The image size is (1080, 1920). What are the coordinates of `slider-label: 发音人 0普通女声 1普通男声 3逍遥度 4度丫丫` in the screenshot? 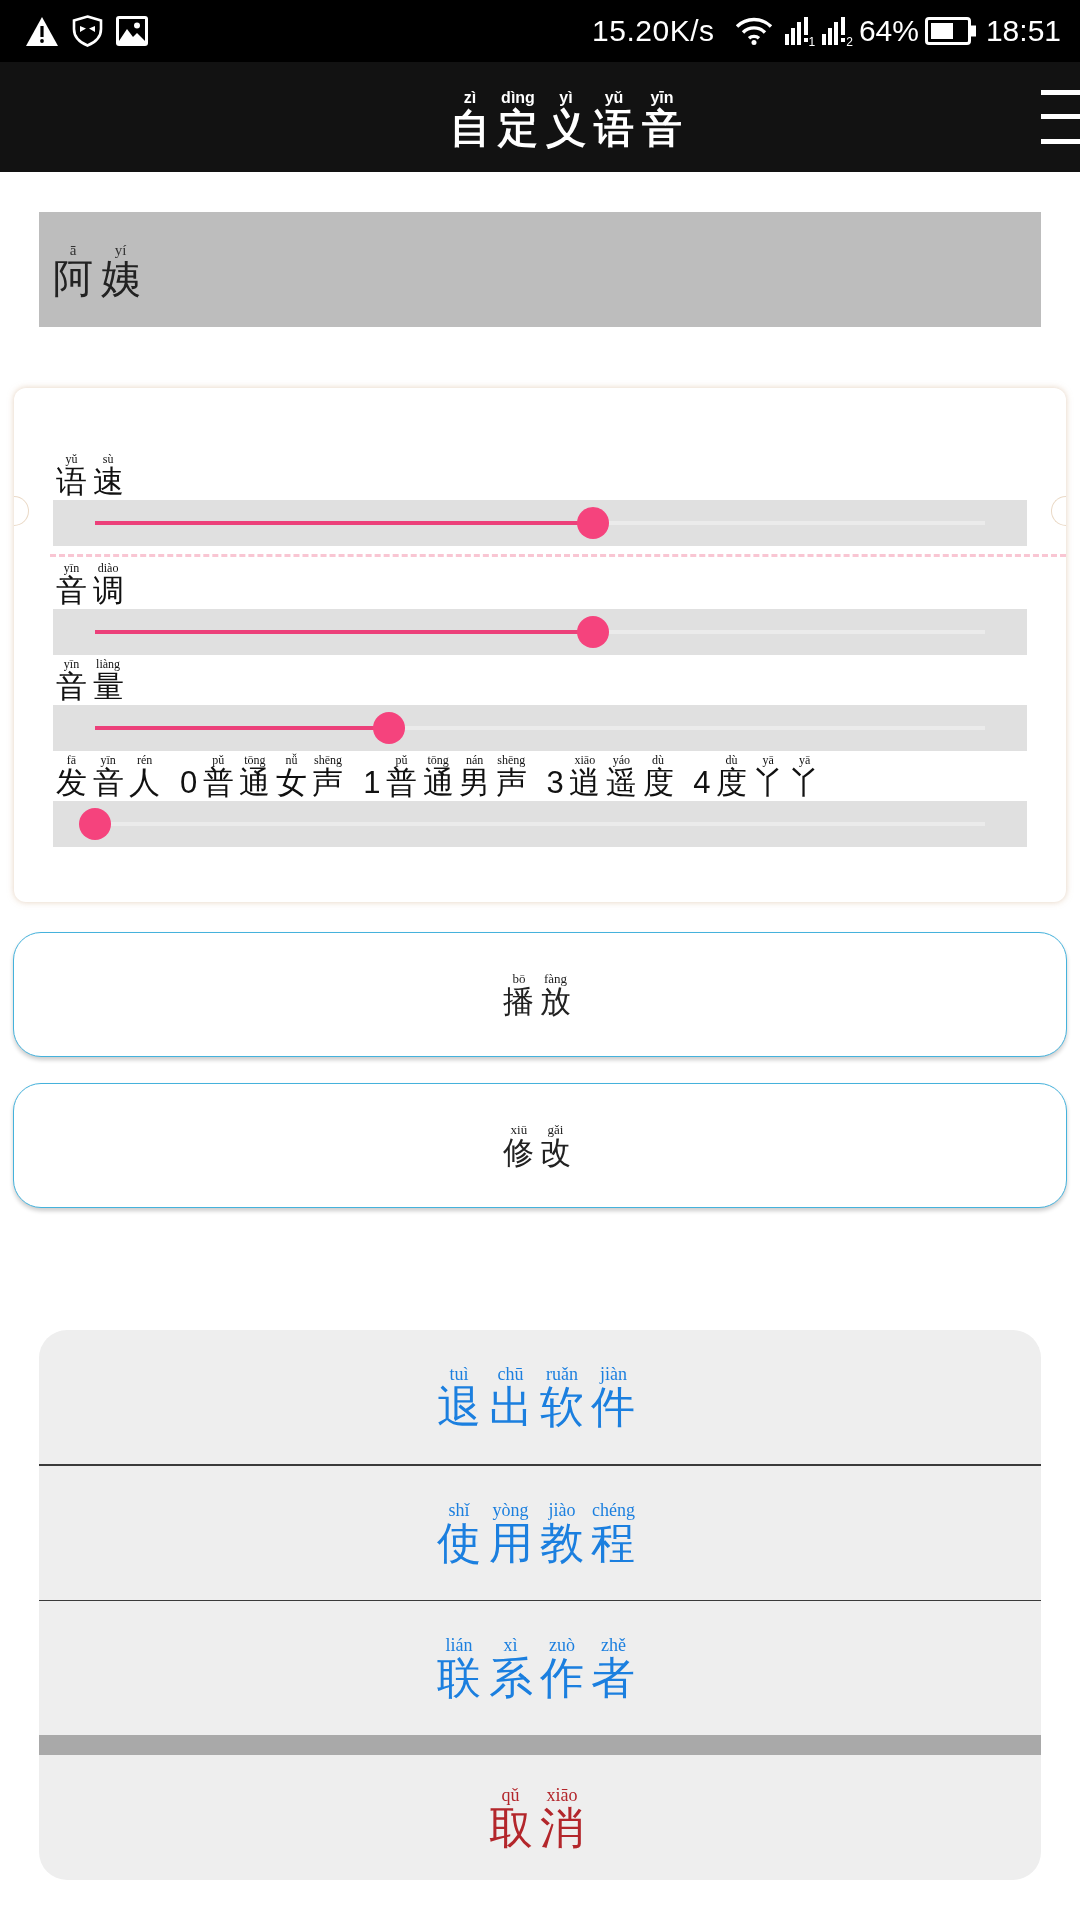 It's located at (441, 783).